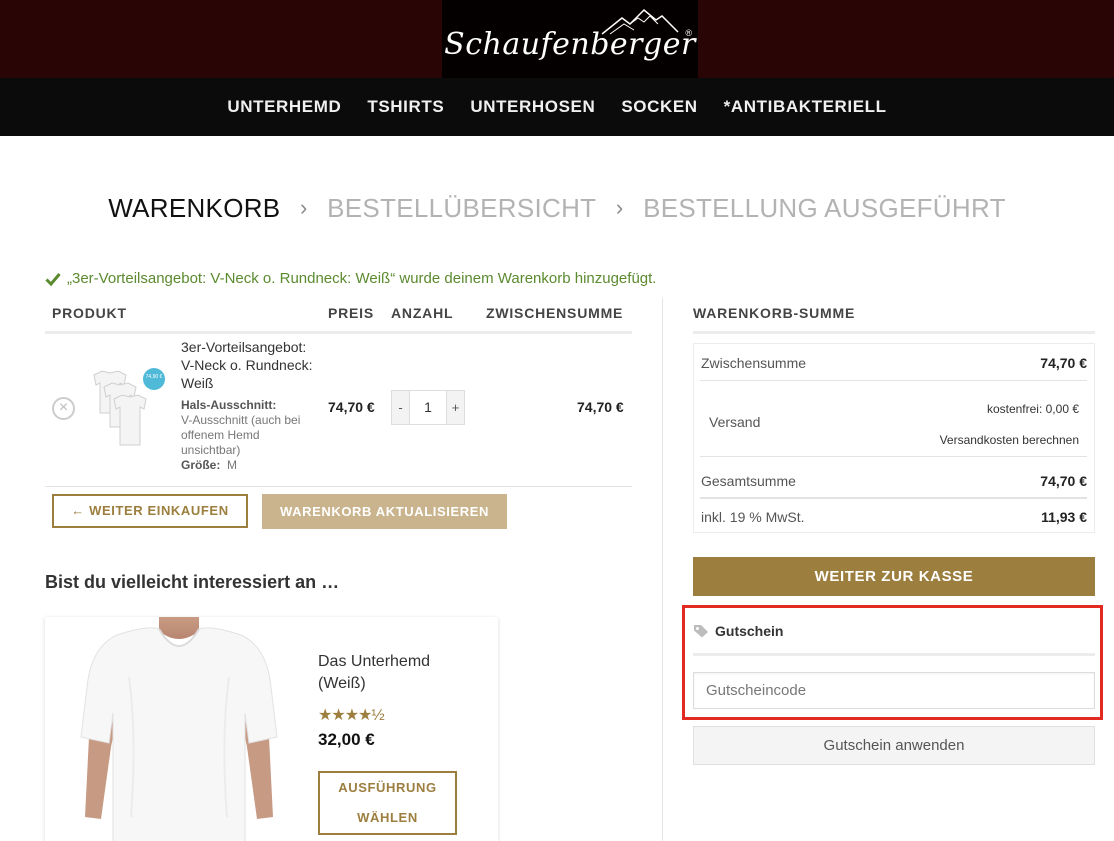 This screenshot has width=1114, height=841. What do you see at coordinates (894, 654) in the screenshot?
I see `coupon-divider` at bounding box center [894, 654].